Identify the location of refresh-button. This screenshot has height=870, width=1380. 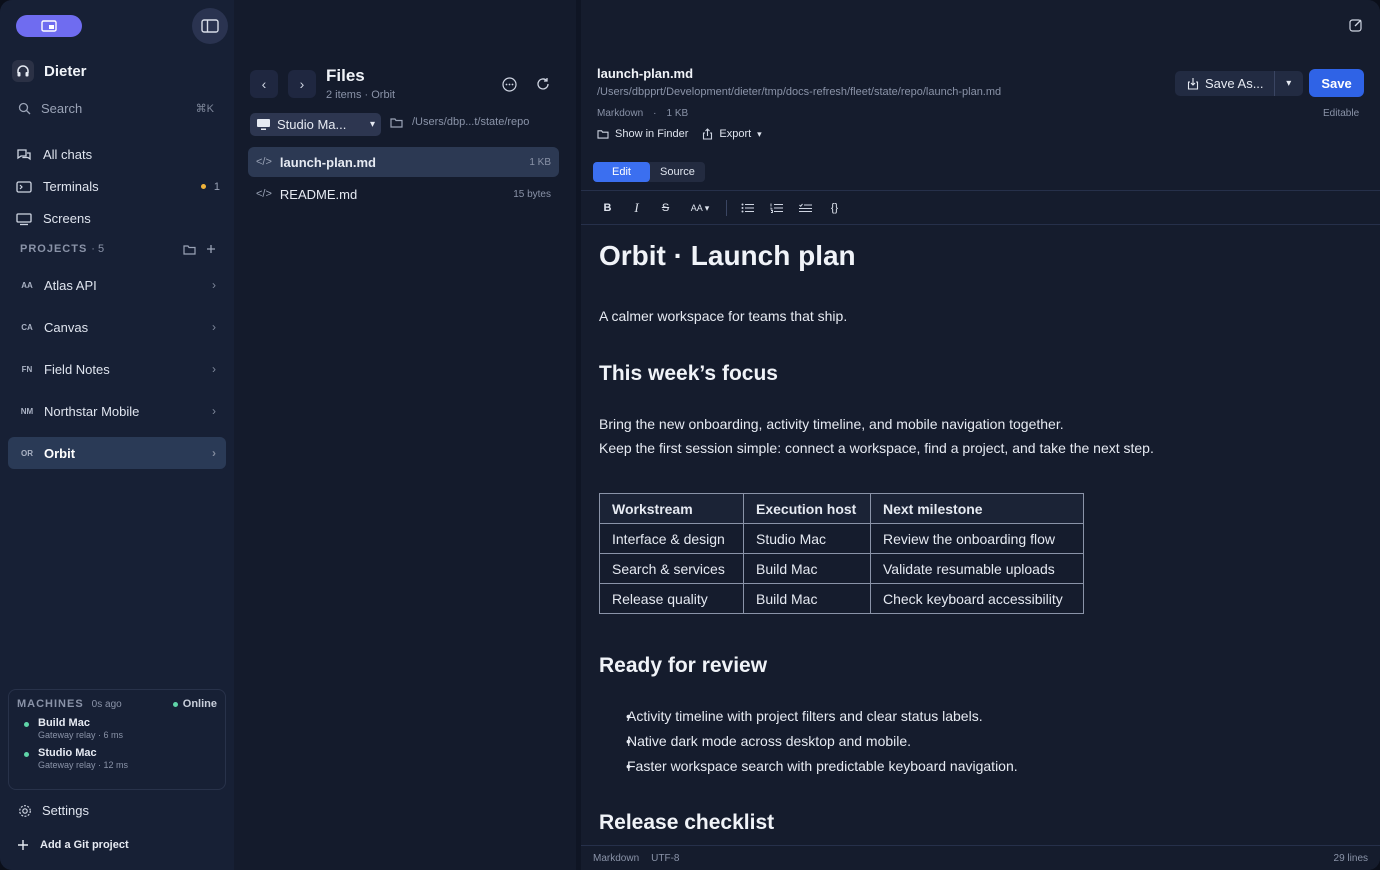
(543, 84).